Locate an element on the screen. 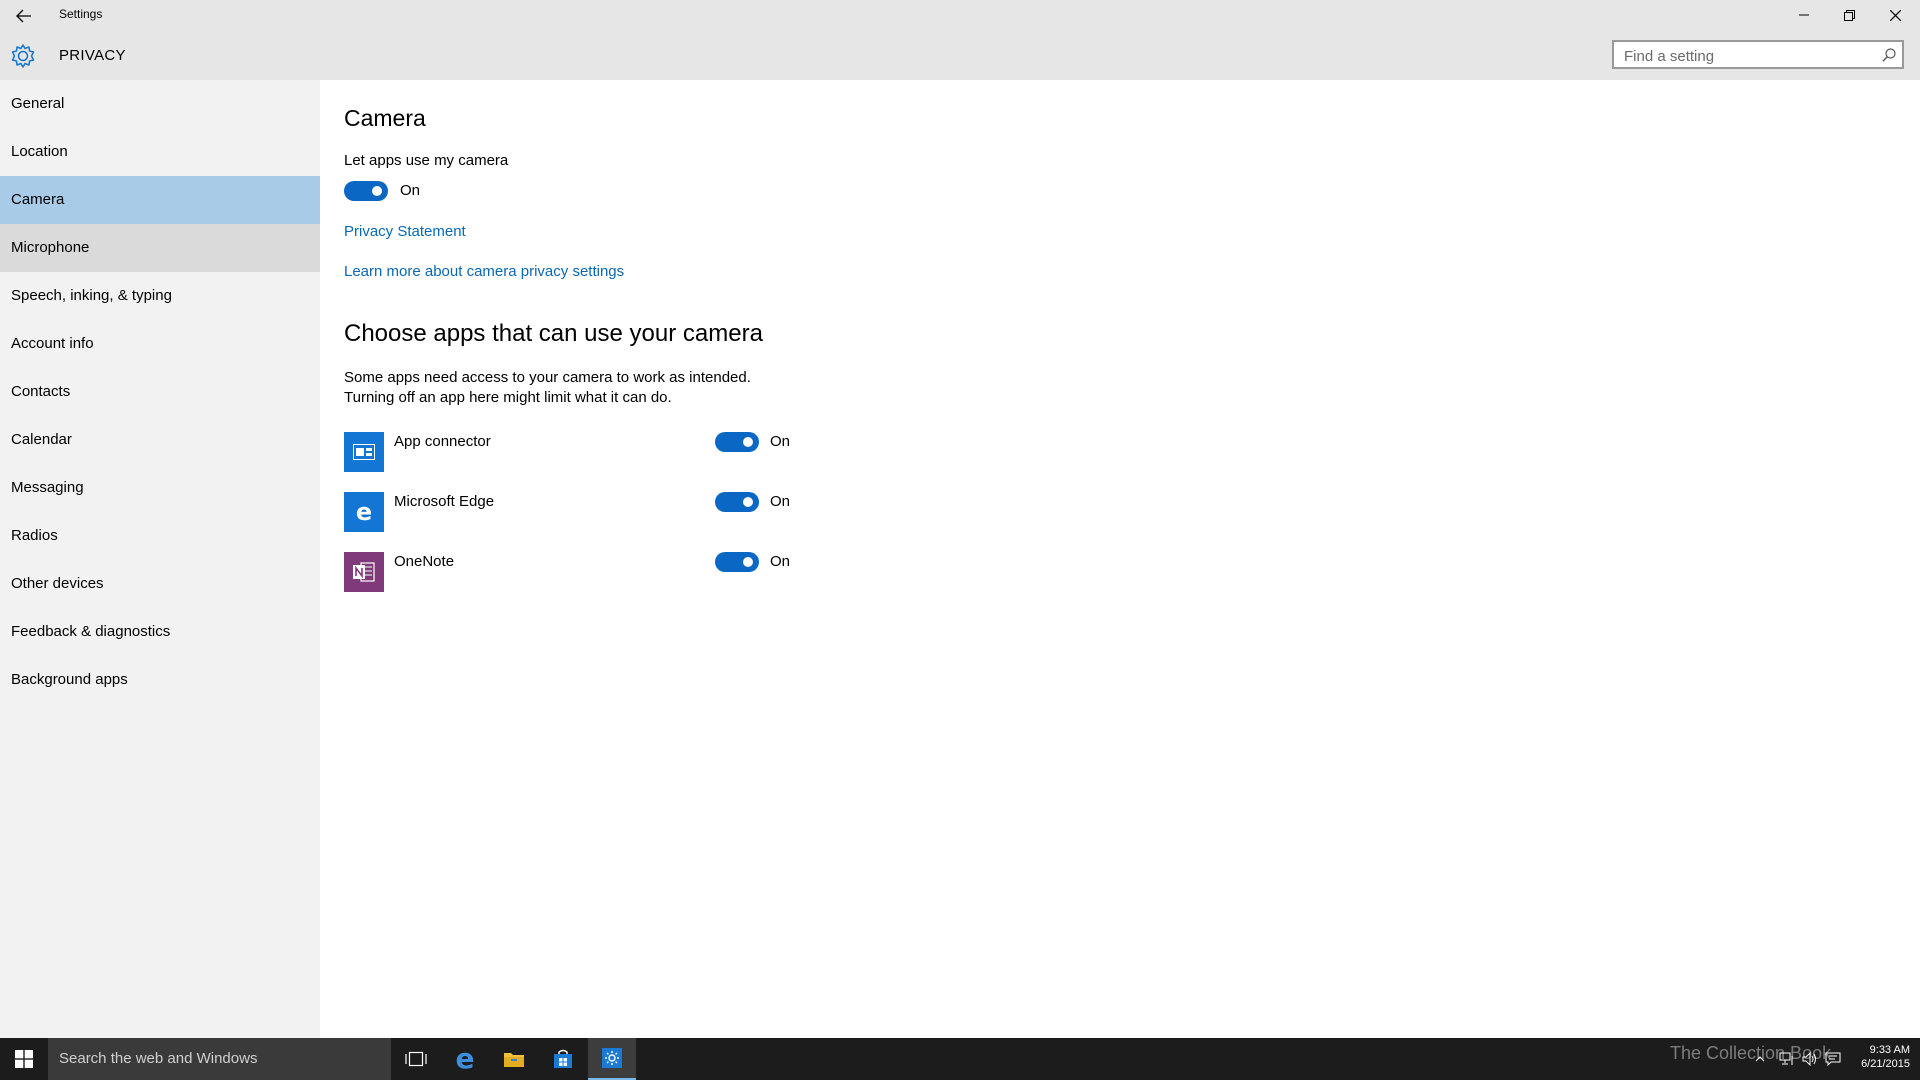 This screenshot has height=1080, width=1920. taskbar-store-button is located at coordinates (563, 1059).